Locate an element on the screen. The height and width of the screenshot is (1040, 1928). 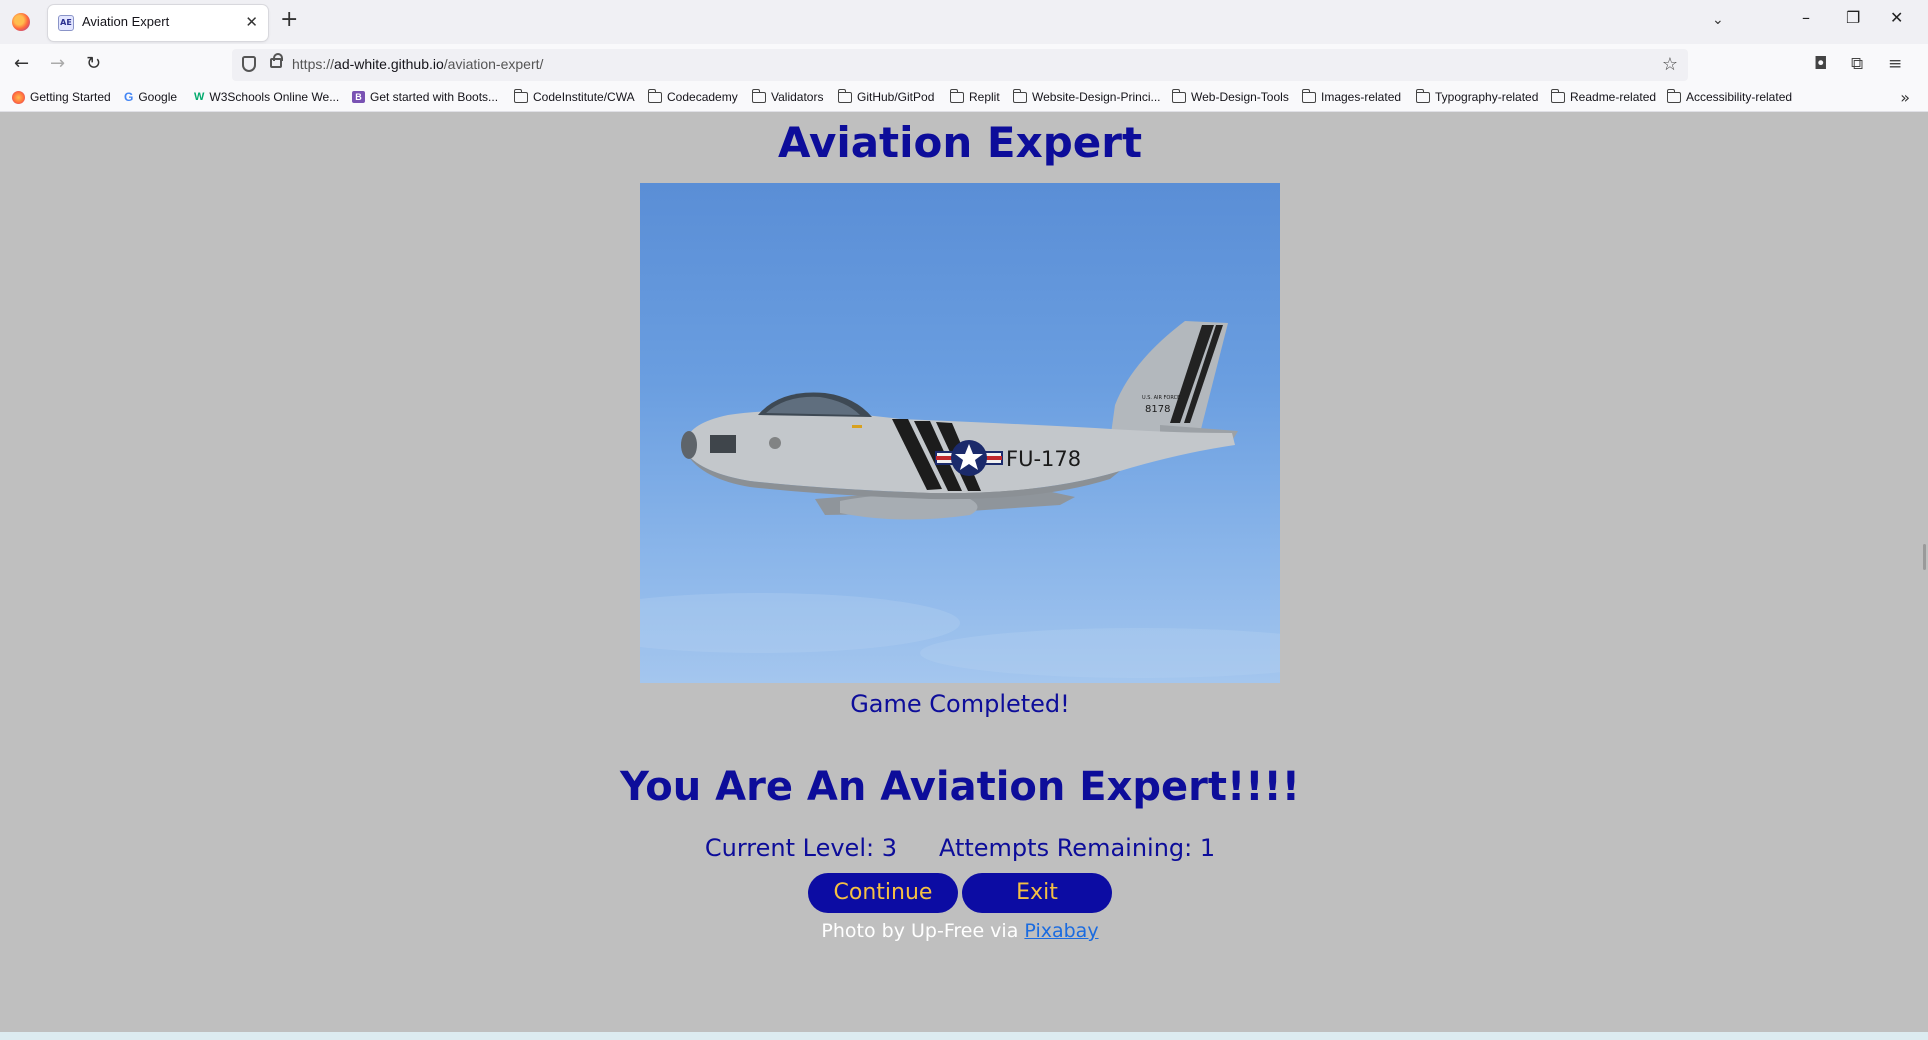
url-path: /aviation-expert/ is located at coordinates (493, 64).